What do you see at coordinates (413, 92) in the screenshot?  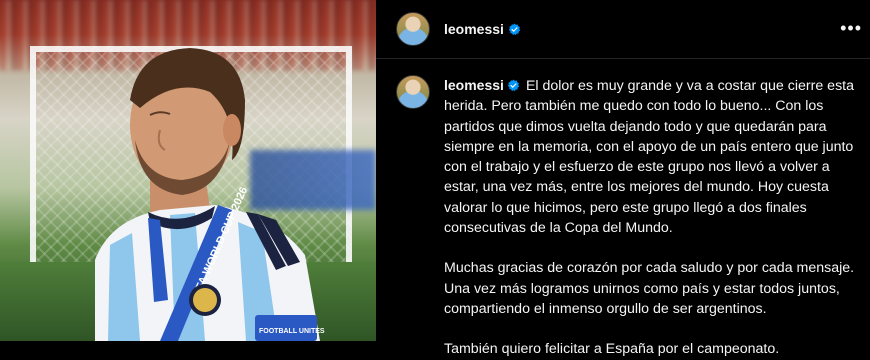 I see `caption-avatar` at bounding box center [413, 92].